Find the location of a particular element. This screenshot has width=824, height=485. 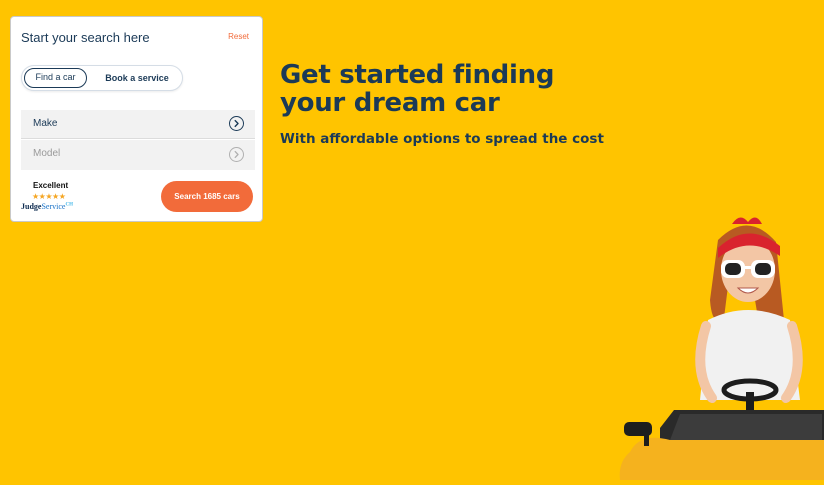

search-cars-button: Search 1685 cars is located at coordinates (207, 196).